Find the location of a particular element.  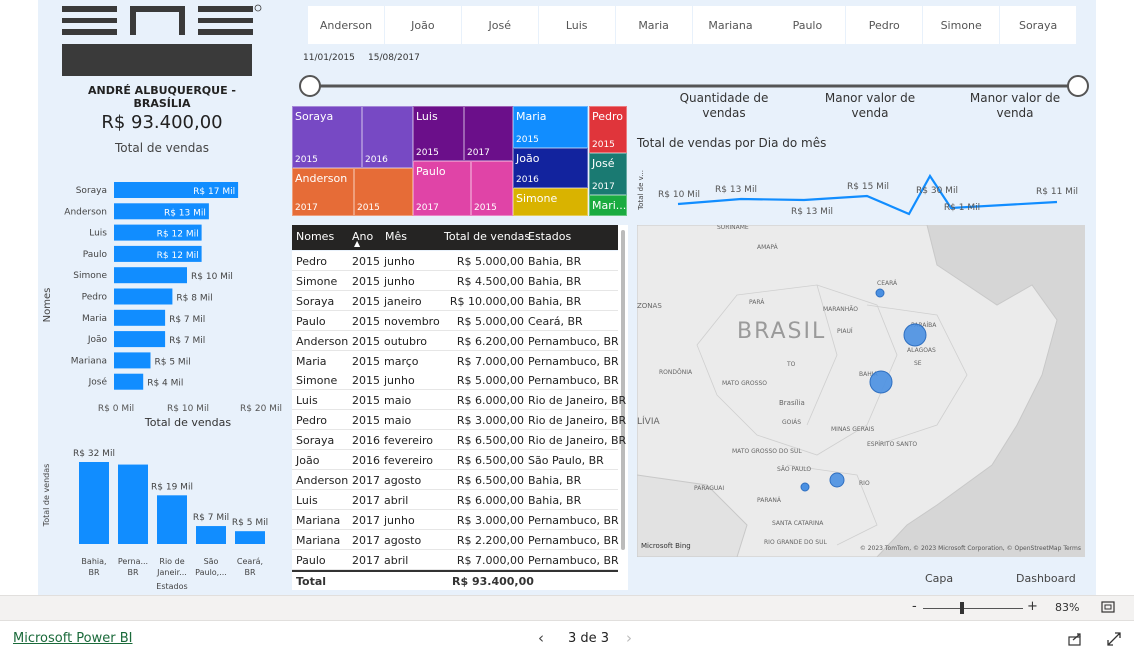

table-row: Simone 2015 junho R$ 4.500,00 Bahia, BR is located at coordinates (455, 280).